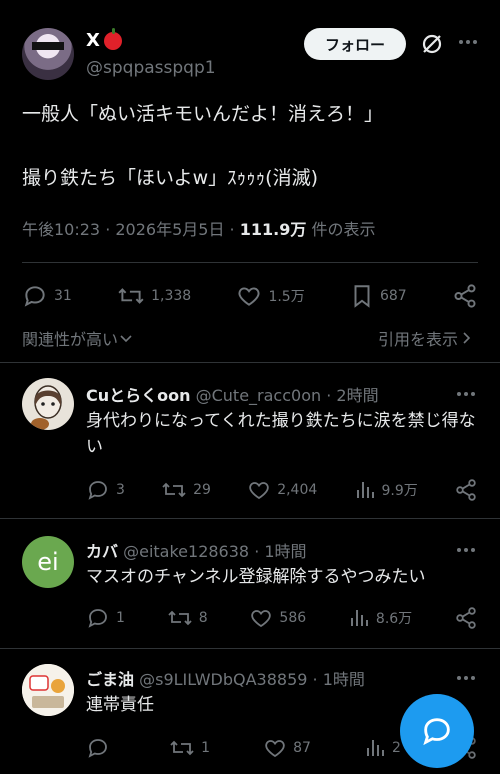  What do you see at coordinates (287, 748) in the screenshot?
I see `like-button: 87` at bounding box center [287, 748].